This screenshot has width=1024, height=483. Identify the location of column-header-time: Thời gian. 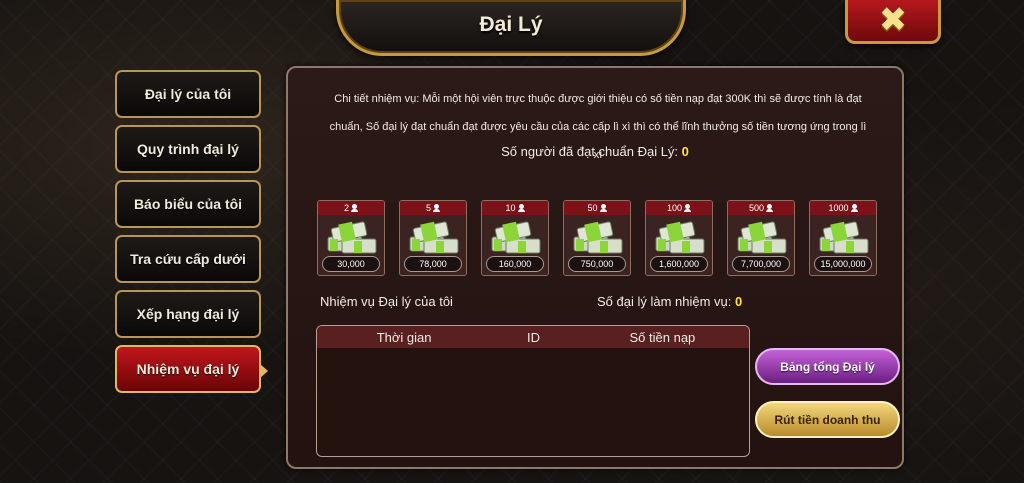
(404, 337).